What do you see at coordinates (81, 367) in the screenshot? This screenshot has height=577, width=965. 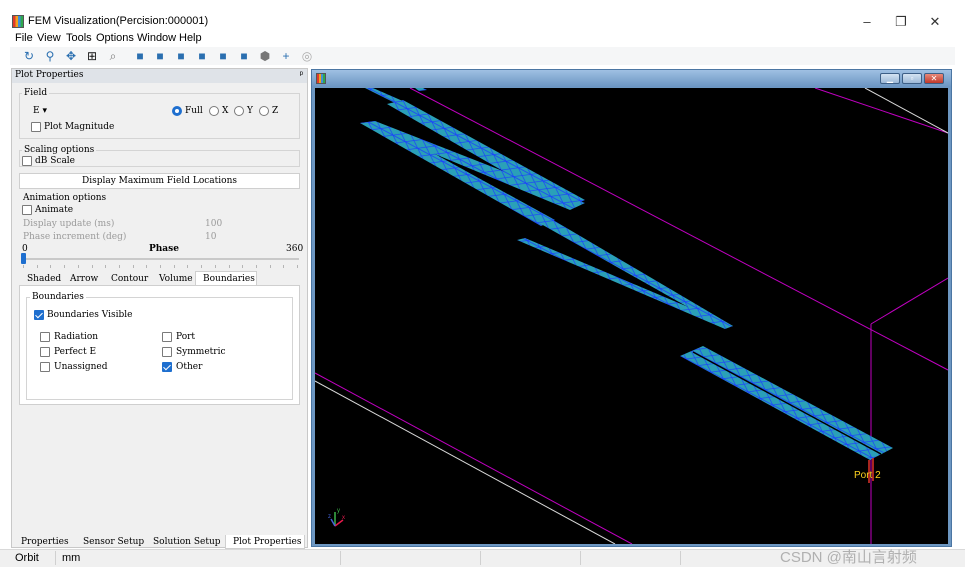 I see `unassigned-label: Unassigned` at bounding box center [81, 367].